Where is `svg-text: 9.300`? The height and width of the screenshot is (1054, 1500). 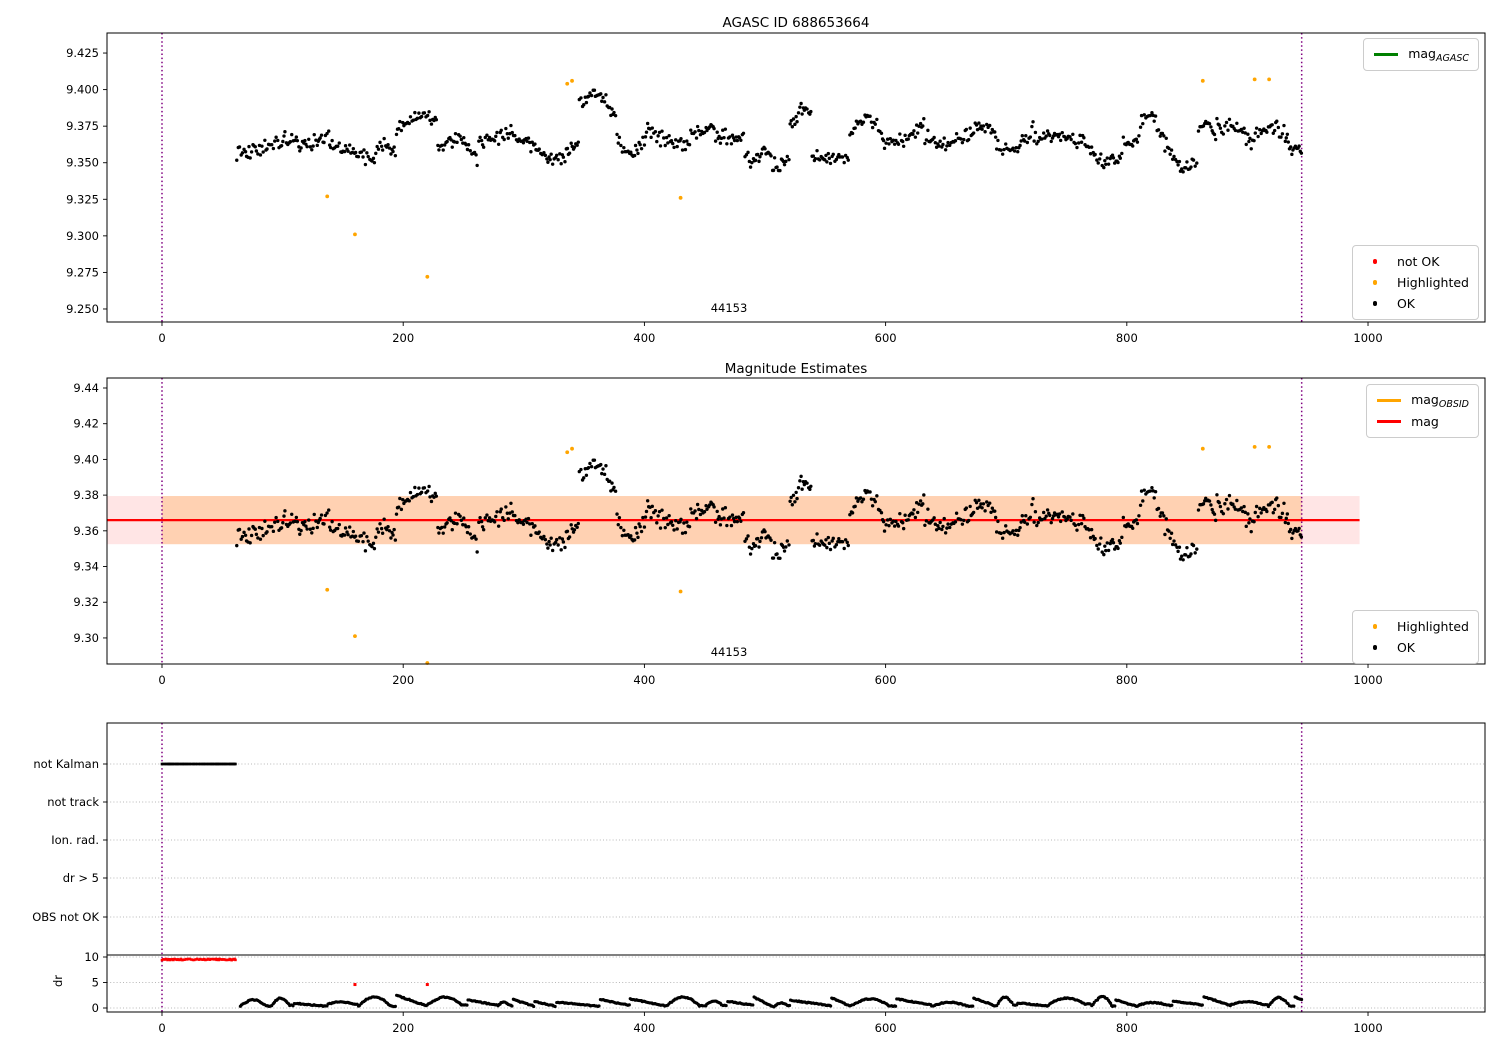 svg-text: 9.300 is located at coordinates (82, 236).